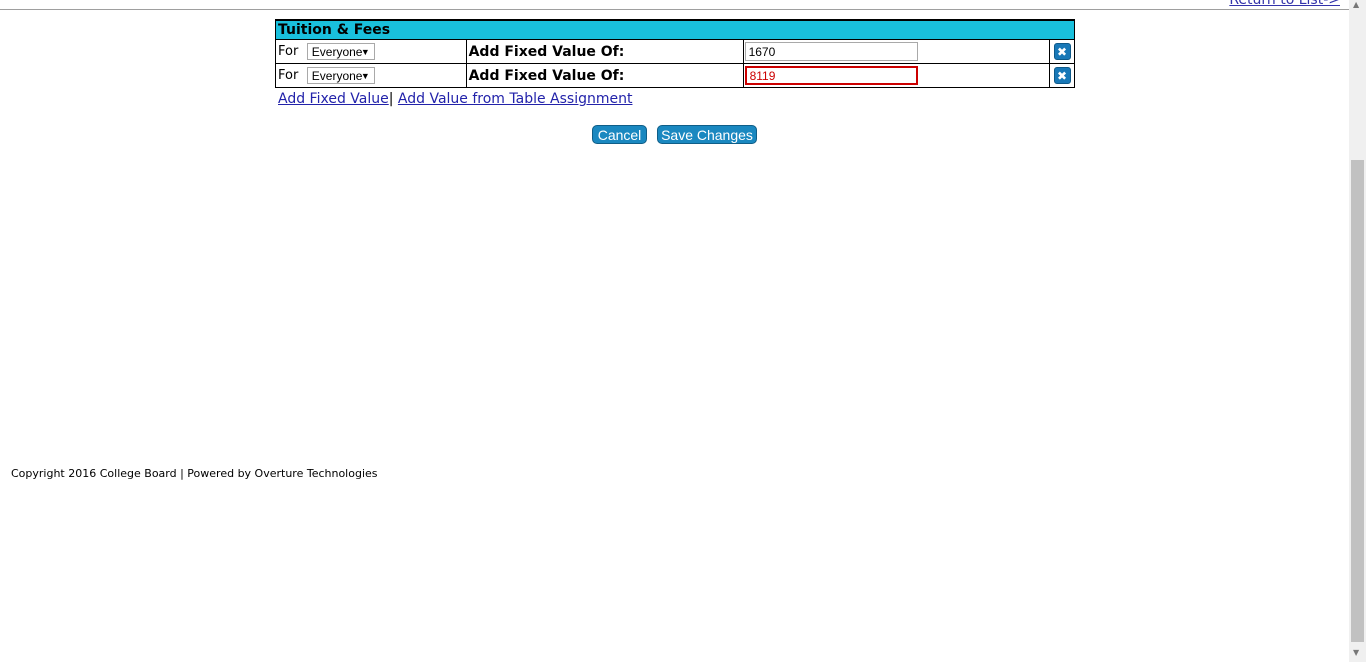  I want to click on table-header-row: Tuition & Fees, so click(675, 29).